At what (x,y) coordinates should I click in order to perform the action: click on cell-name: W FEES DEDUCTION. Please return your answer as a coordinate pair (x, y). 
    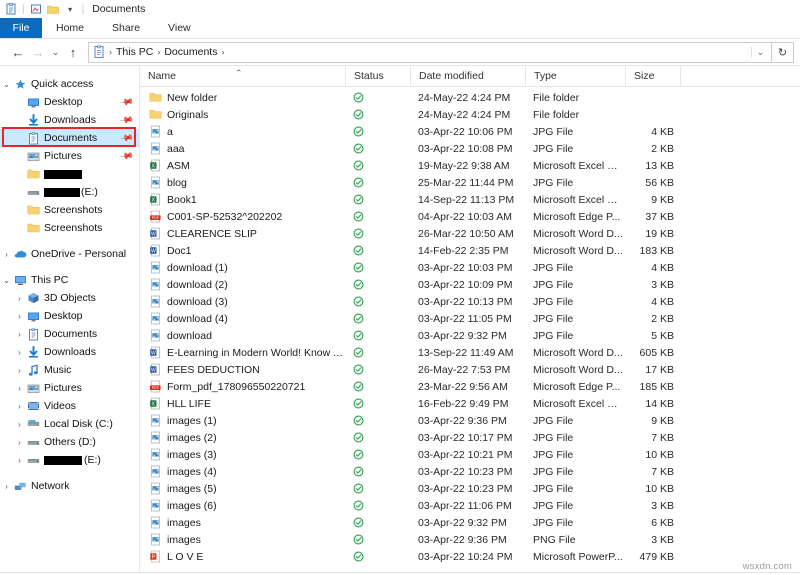
    Looking at the image, I should click on (242, 370).